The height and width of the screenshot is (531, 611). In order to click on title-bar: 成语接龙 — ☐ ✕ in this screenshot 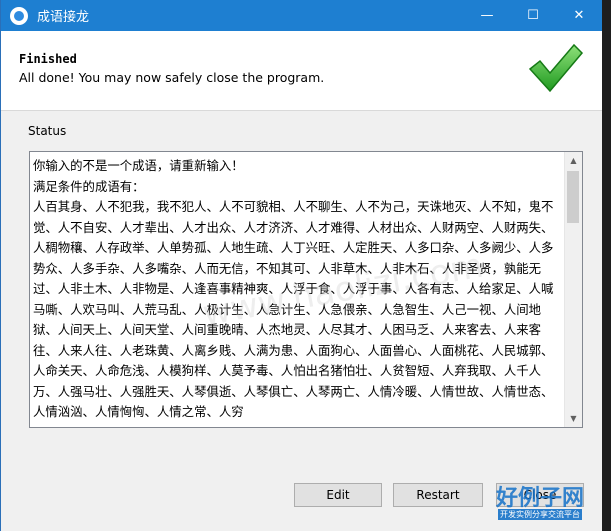, I will do `click(301, 15)`.